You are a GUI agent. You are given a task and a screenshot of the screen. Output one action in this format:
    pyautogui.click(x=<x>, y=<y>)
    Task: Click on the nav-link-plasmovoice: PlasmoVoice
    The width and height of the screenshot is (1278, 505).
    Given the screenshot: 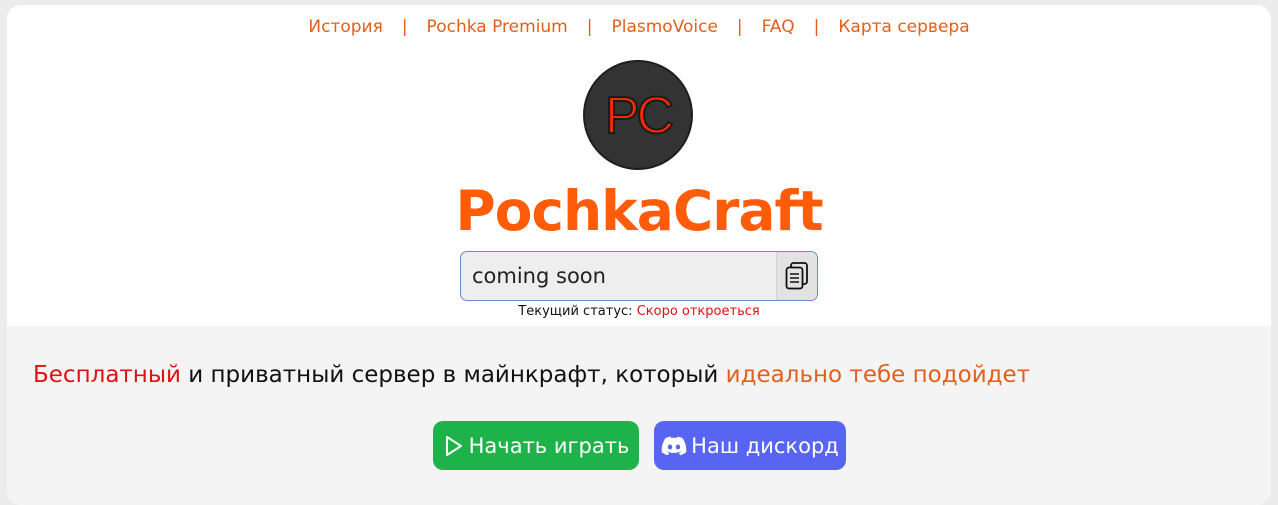 What is the action you would take?
    pyautogui.click(x=664, y=27)
    